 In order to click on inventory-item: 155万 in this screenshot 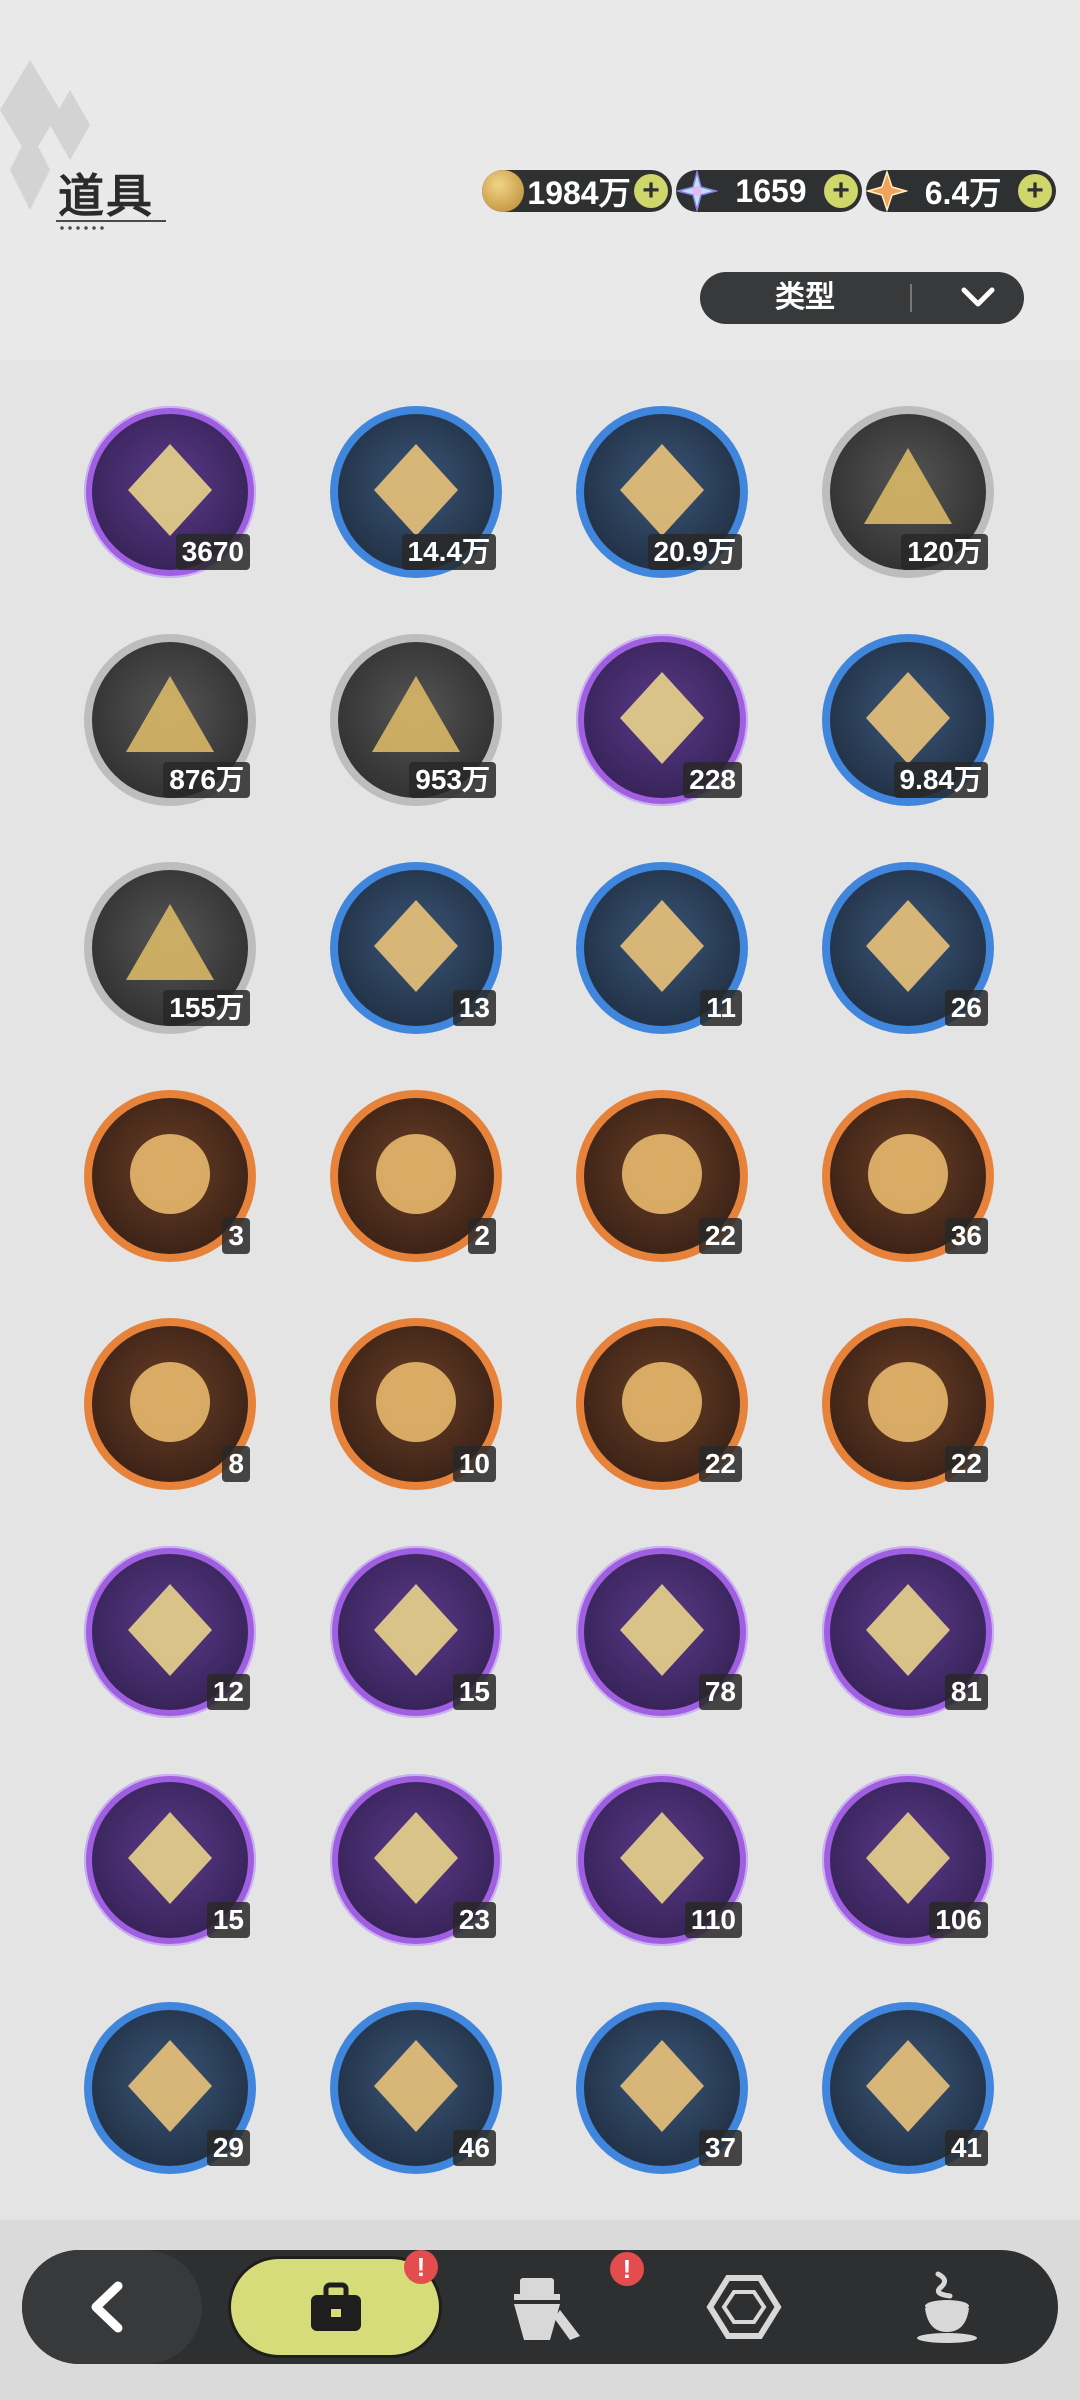, I will do `click(170, 948)`.